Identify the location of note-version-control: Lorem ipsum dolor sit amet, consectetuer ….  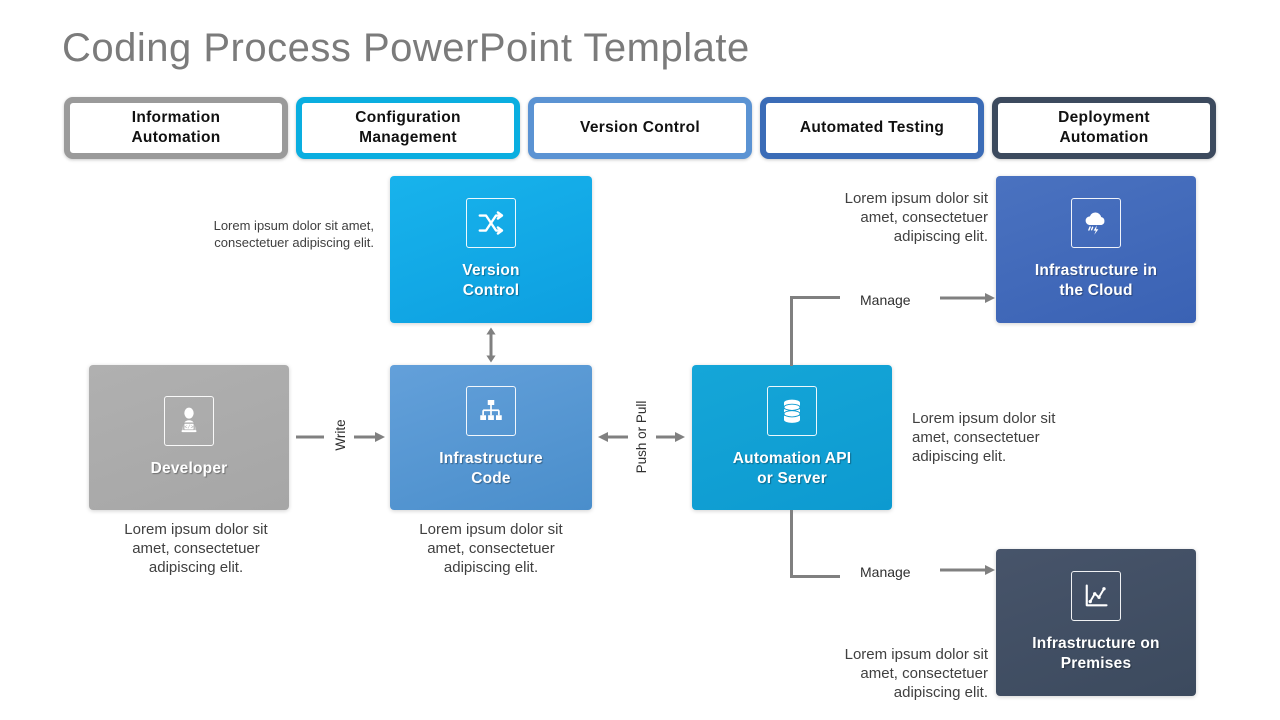
(293, 234).